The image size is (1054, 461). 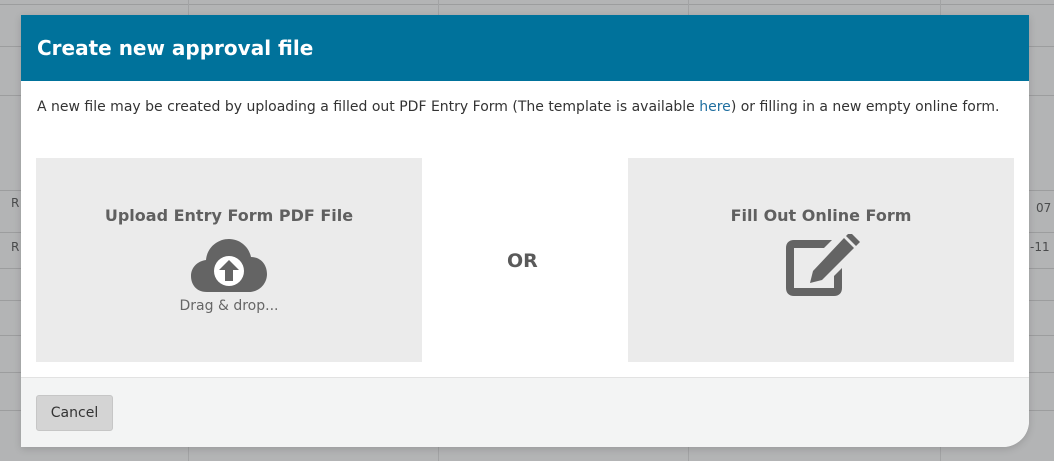 I want to click on bg-cell-fragment: 07, so click(x=1044, y=208).